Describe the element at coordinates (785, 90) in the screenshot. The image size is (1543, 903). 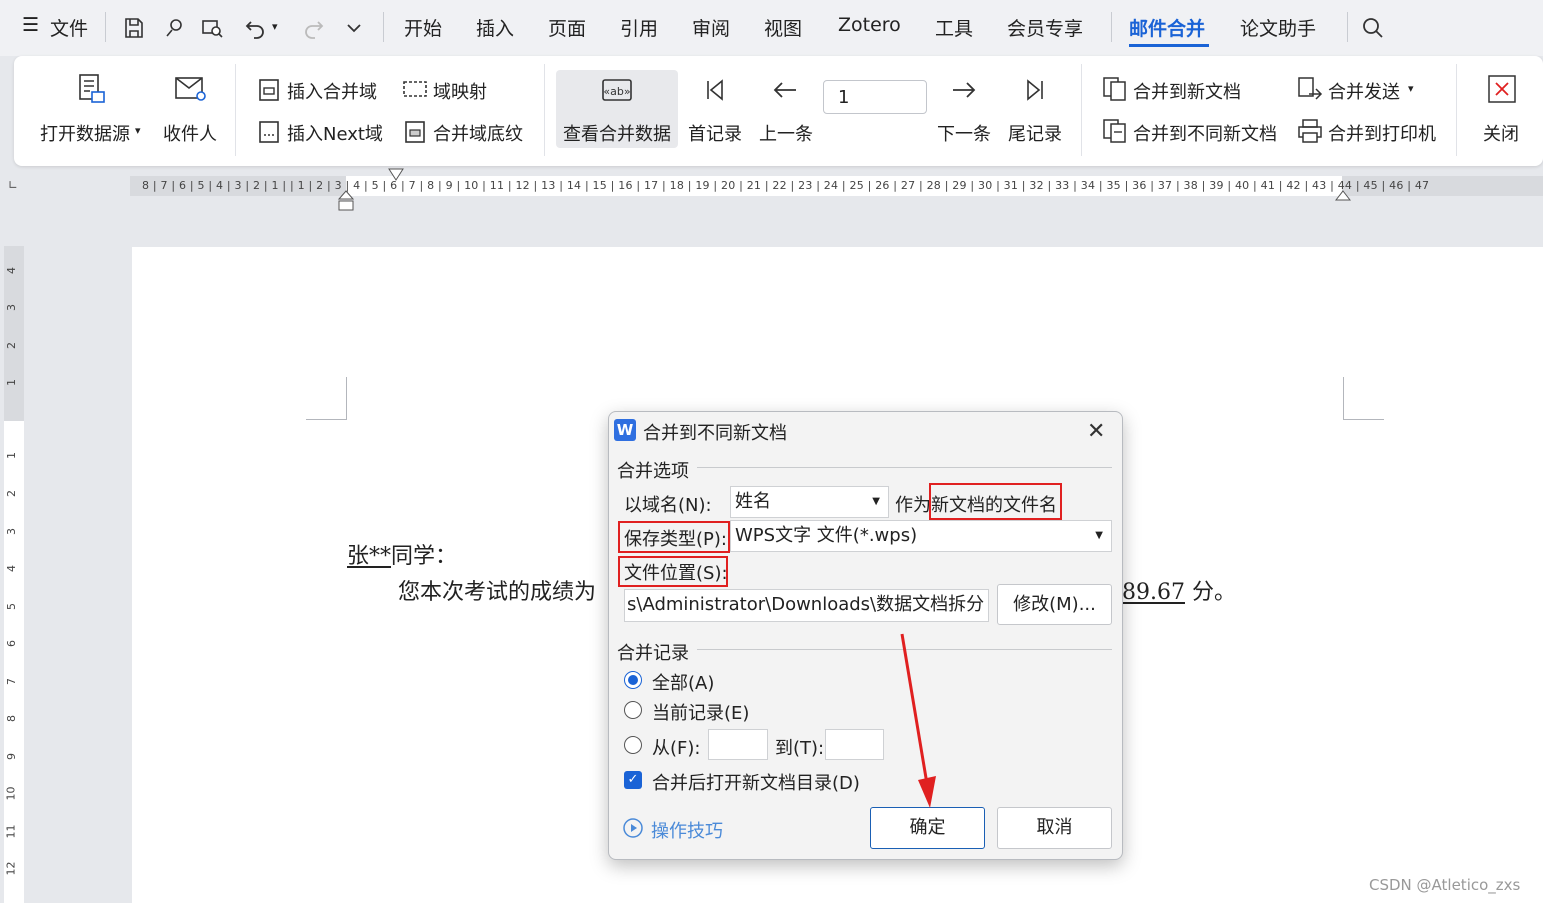
I see `arrow-left-icon` at that location.